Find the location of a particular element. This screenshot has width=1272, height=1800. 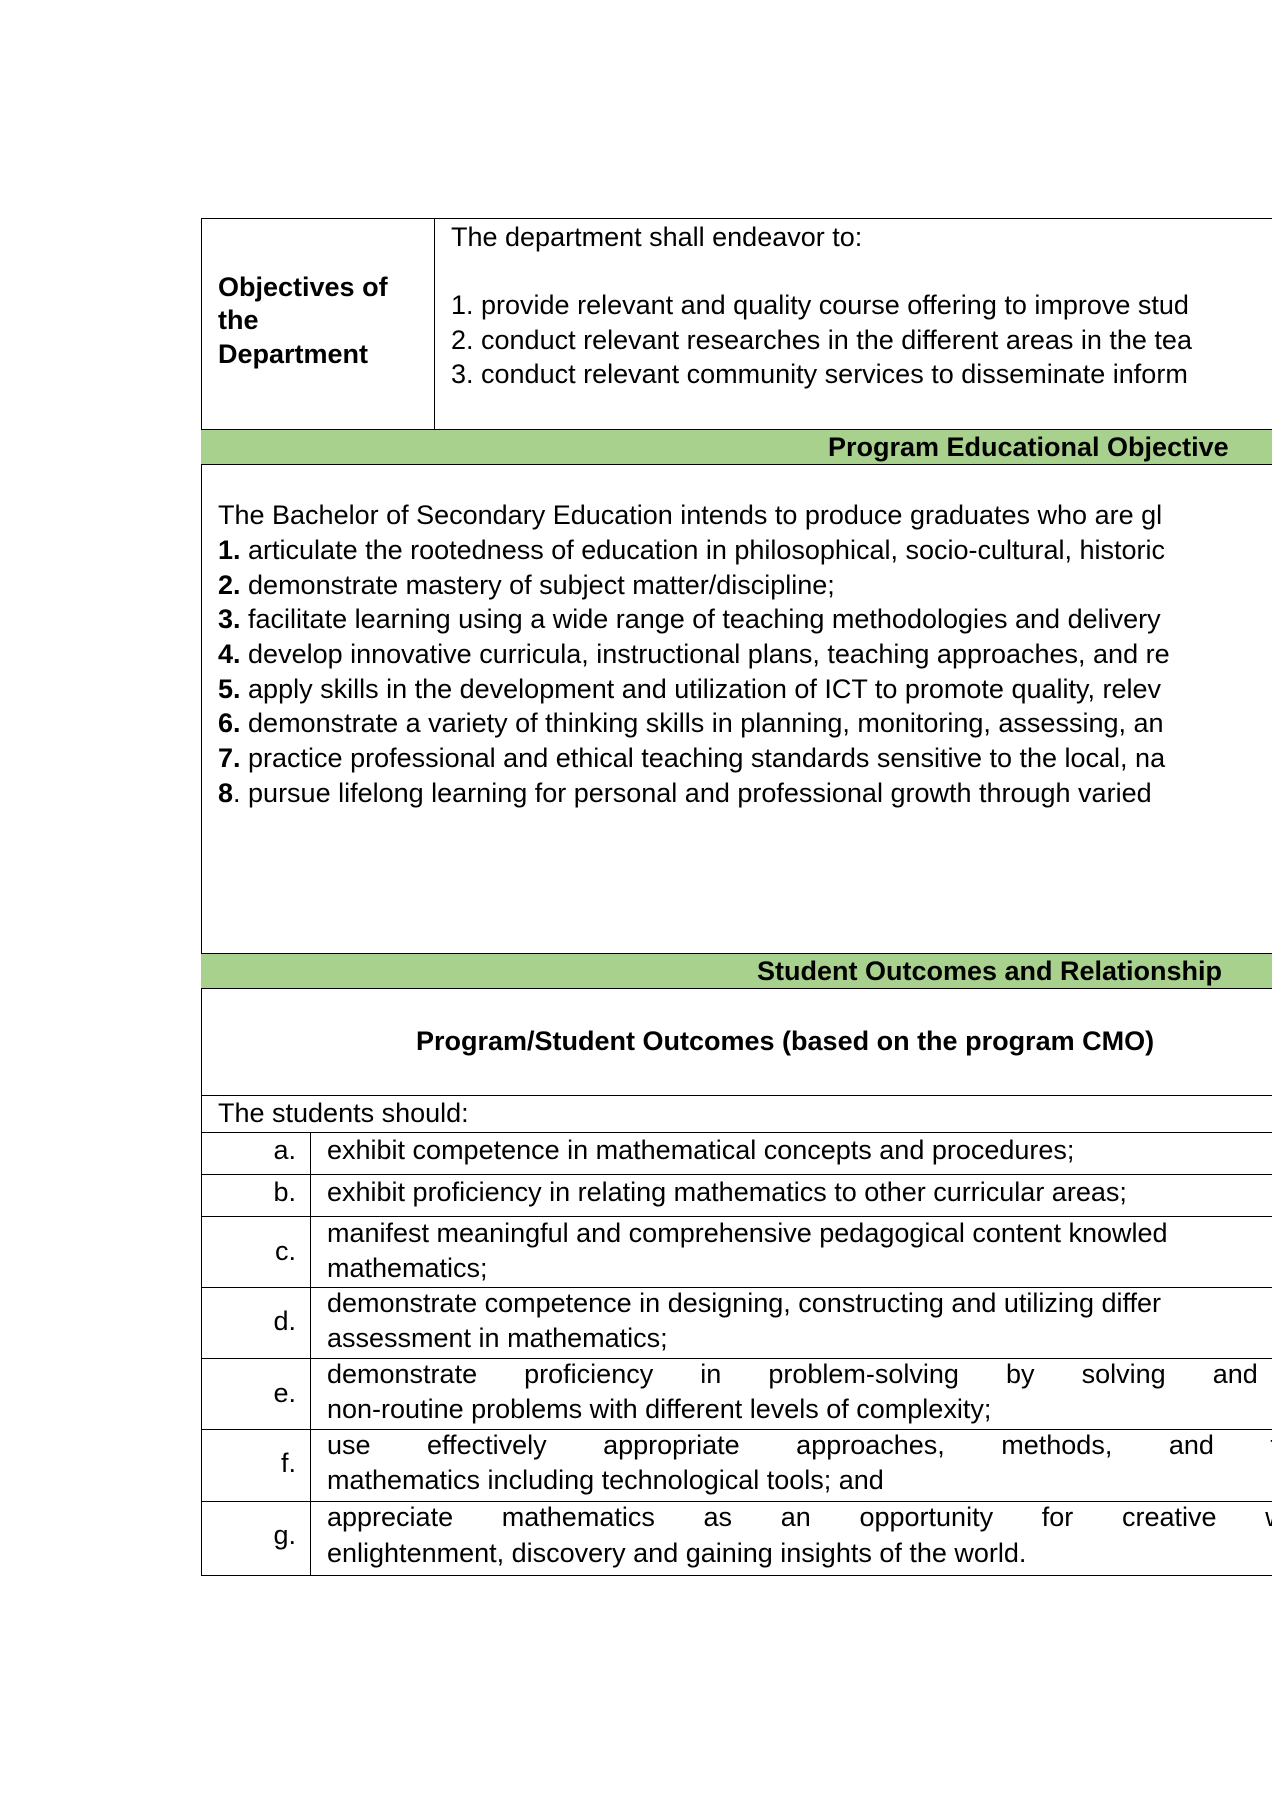

outcome-word: problem-solving is located at coordinates (863, 1374).